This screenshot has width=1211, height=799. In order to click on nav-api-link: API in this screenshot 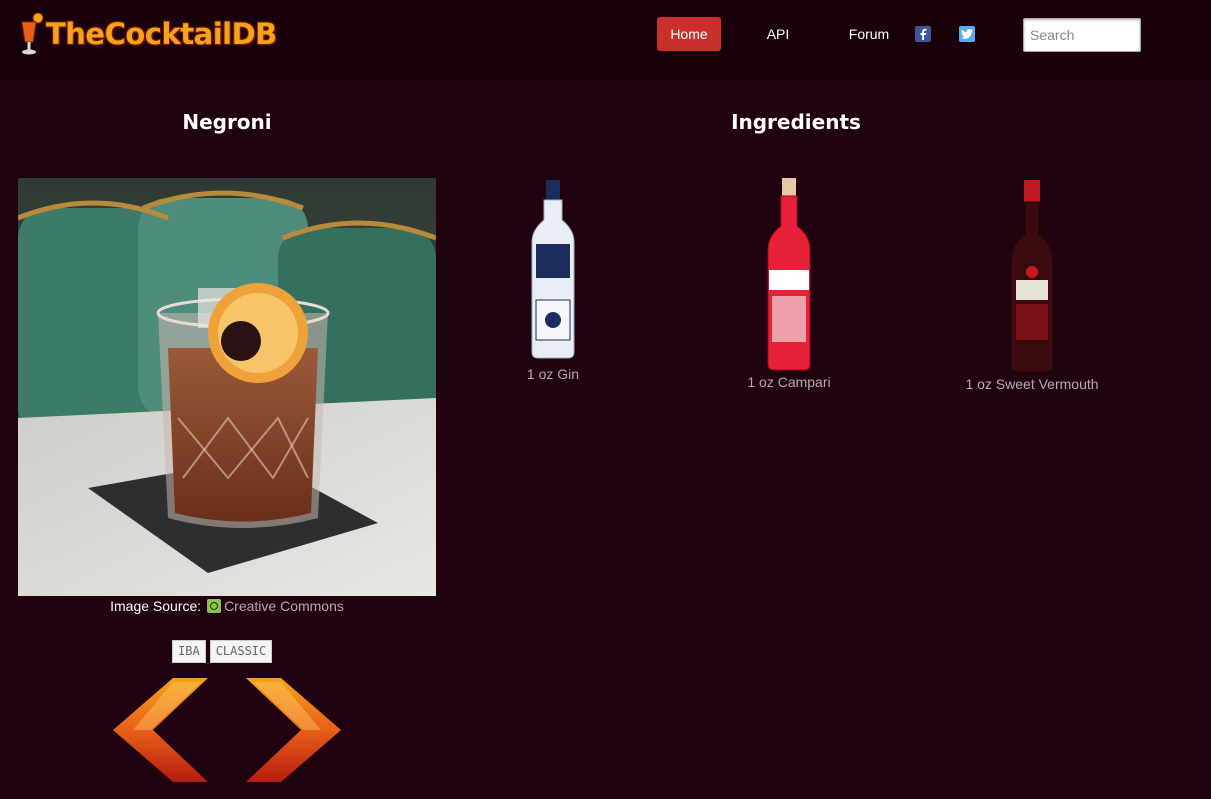, I will do `click(778, 34)`.